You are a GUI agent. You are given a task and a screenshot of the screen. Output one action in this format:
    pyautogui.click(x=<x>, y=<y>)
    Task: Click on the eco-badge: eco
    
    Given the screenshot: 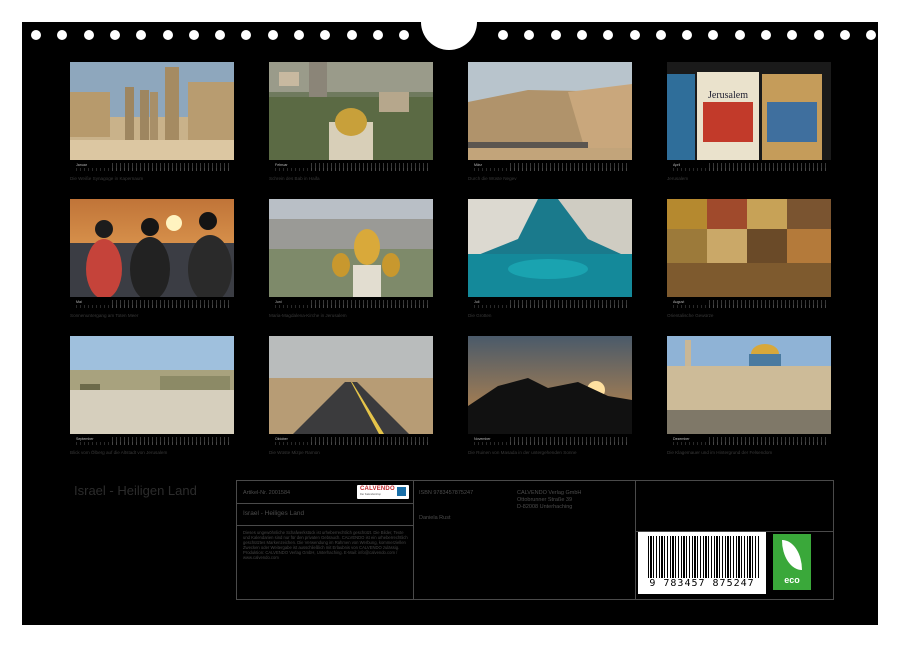 What is the action you would take?
    pyautogui.click(x=792, y=562)
    